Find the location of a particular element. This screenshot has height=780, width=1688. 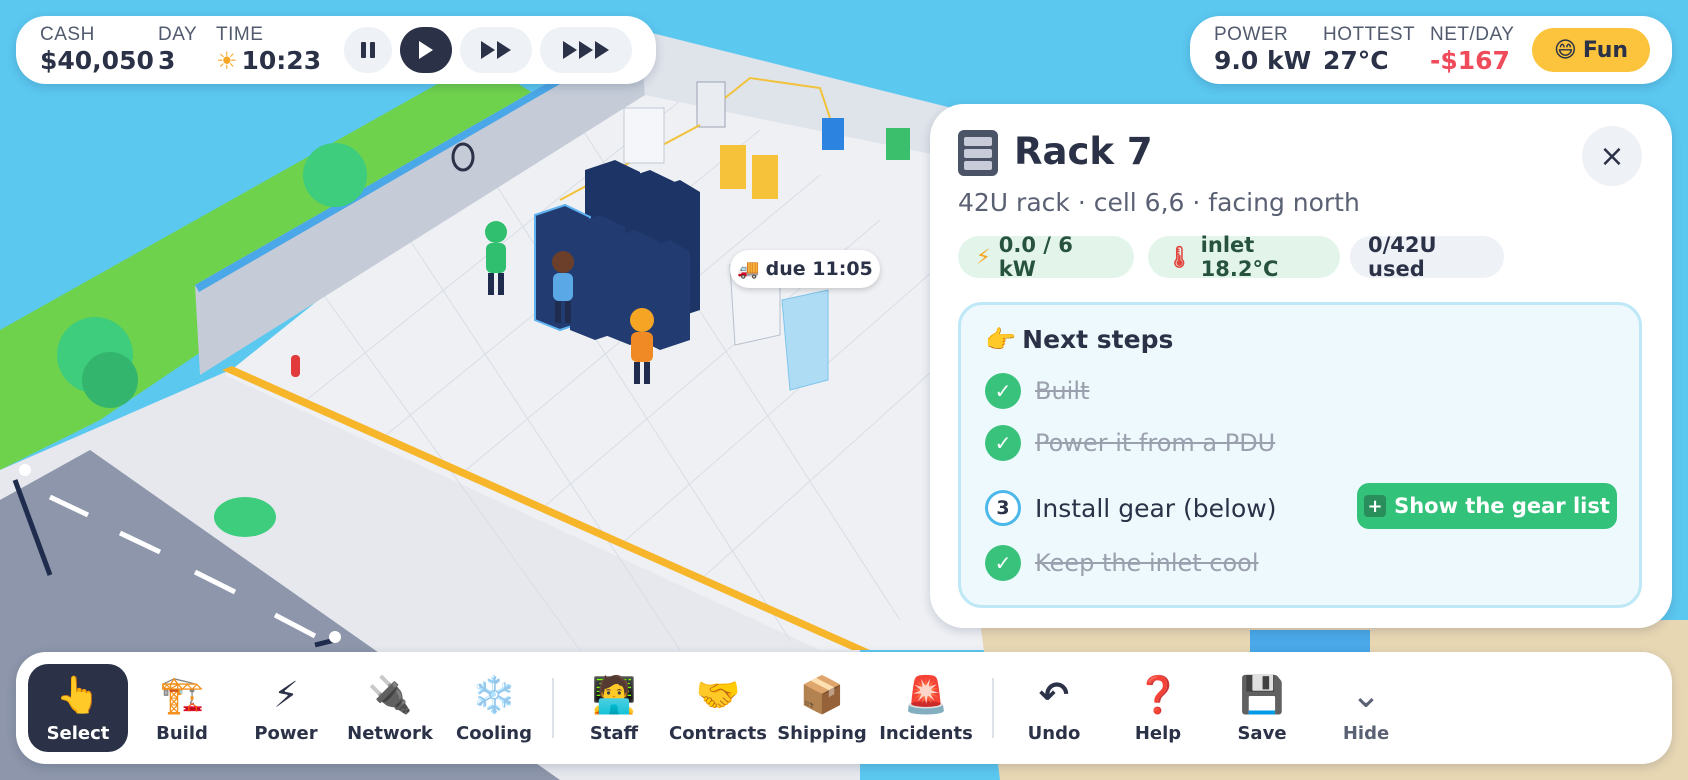

fast-forward-icon is located at coordinates (488, 50).